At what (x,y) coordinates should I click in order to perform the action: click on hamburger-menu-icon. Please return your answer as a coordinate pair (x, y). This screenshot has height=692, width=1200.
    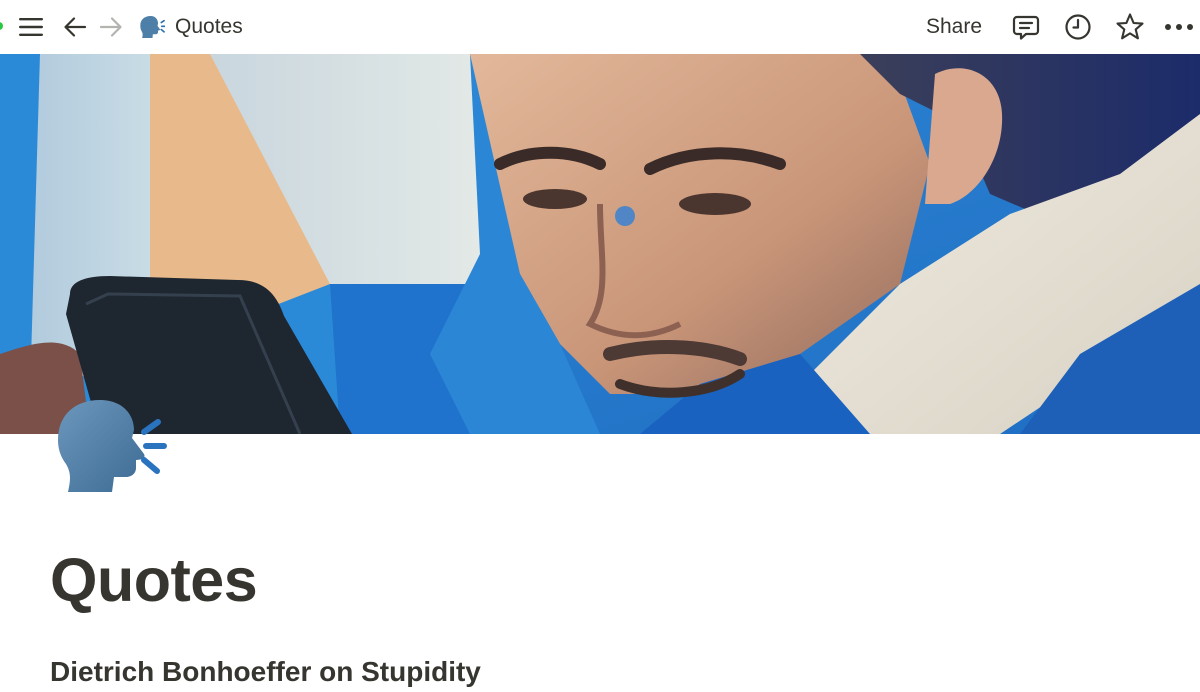
    Looking at the image, I should click on (31, 27).